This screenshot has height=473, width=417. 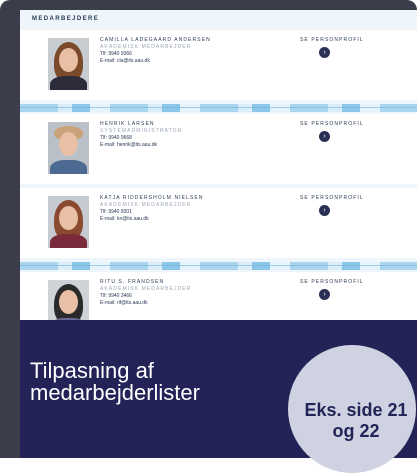 What do you see at coordinates (115, 381) in the screenshot?
I see `banner-title: Tilpasning af medarbejderlister` at bounding box center [115, 381].